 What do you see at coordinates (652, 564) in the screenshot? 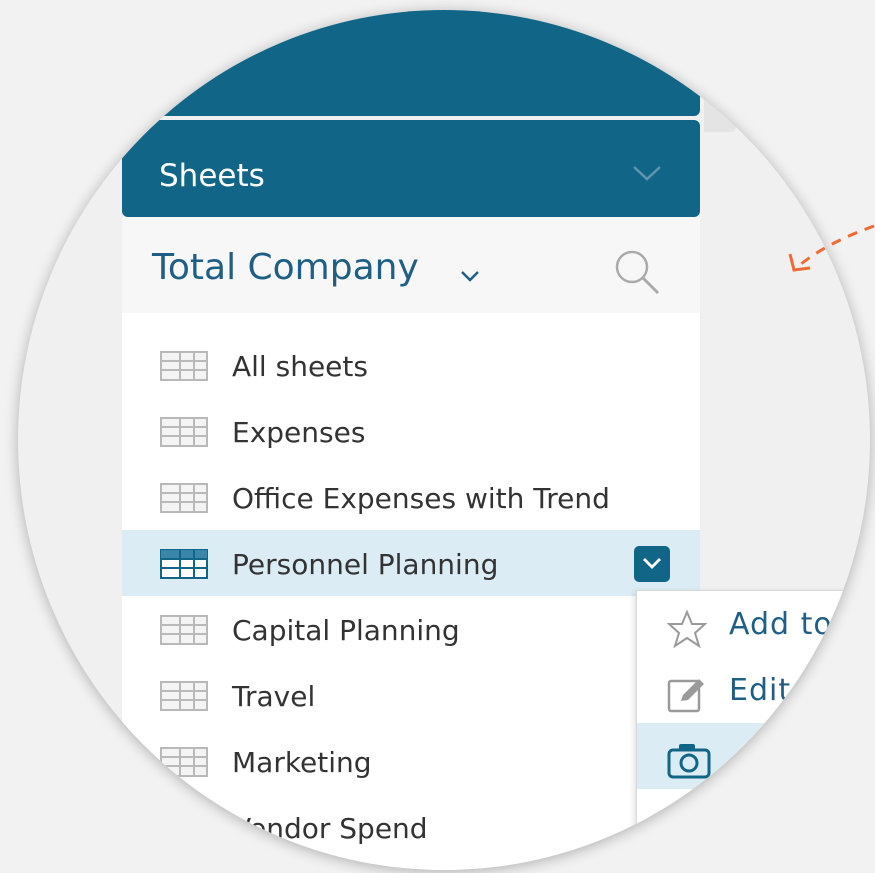
I see `item-menu-button` at bounding box center [652, 564].